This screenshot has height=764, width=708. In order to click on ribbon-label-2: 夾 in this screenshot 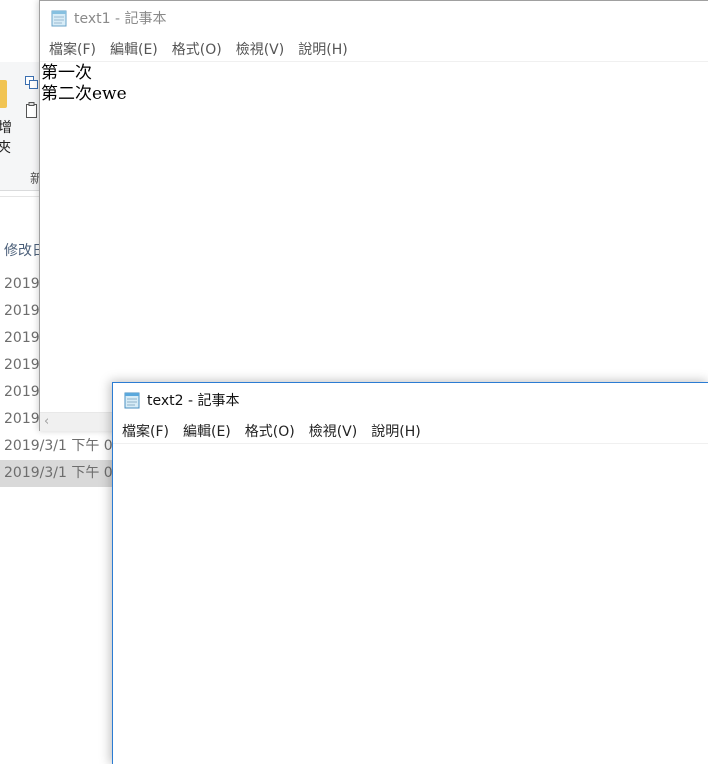, I will do `click(5, 148)`.